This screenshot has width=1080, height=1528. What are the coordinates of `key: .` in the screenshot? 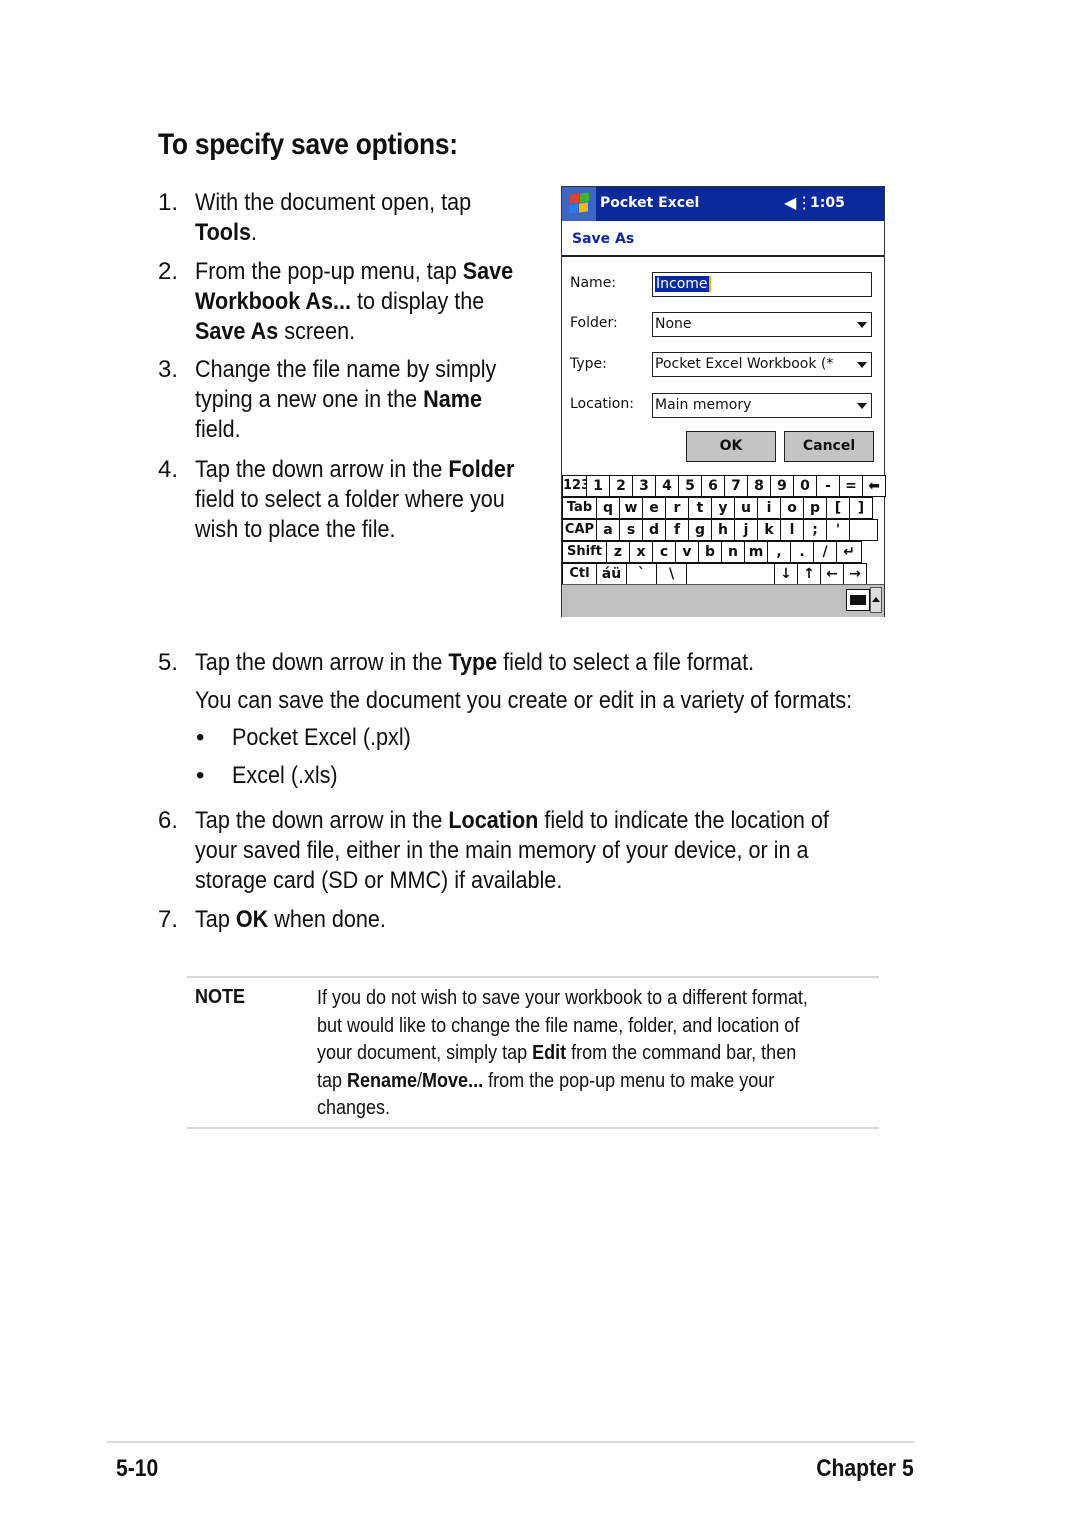 It's located at (802, 552).